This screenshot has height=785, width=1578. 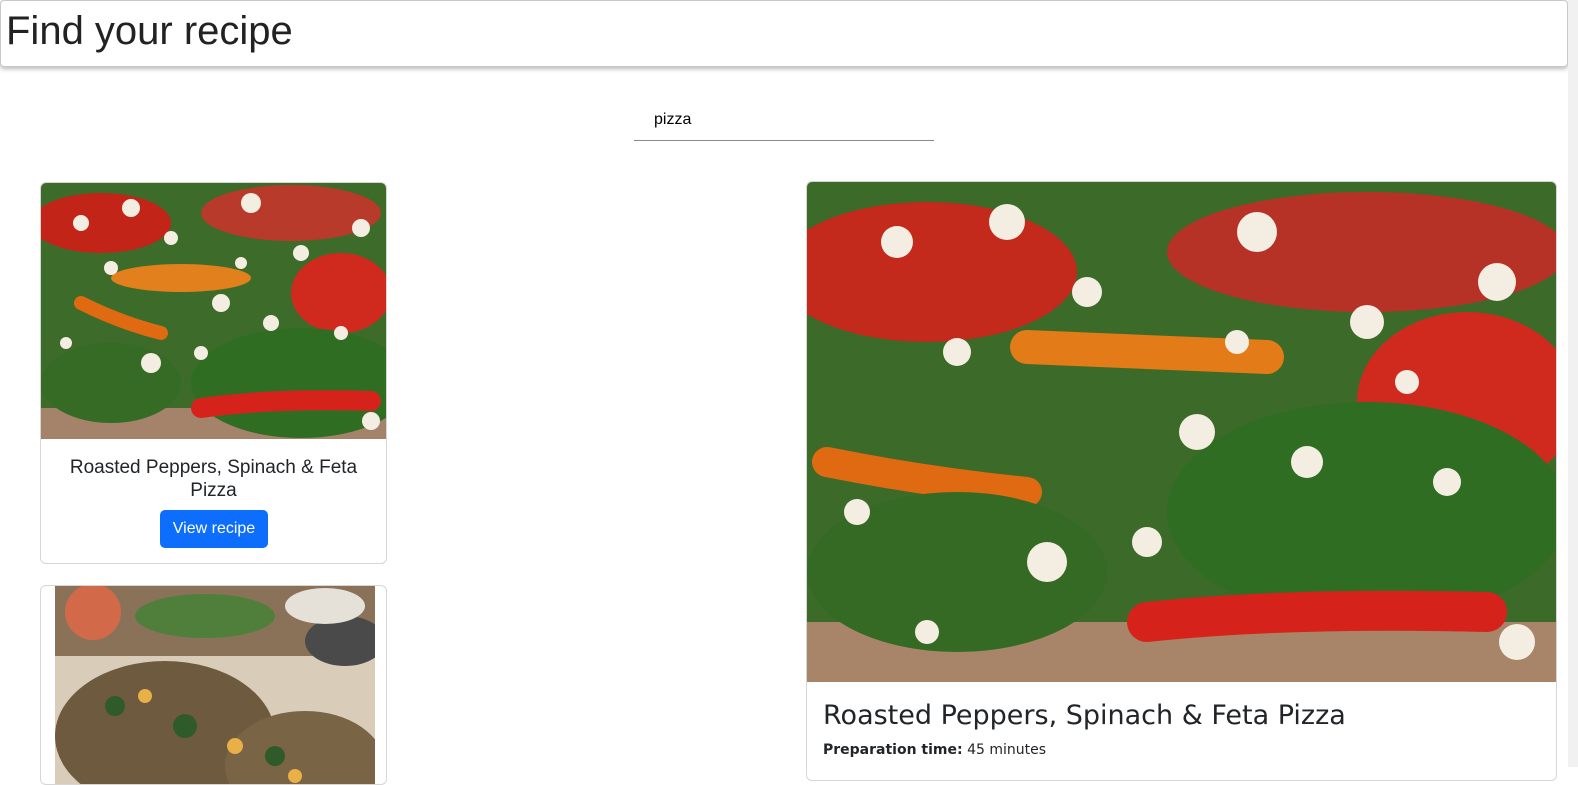 What do you see at coordinates (1006, 750) in the screenshot?
I see `preparation-time-value: 45 minutes` at bounding box center [1006, 750].